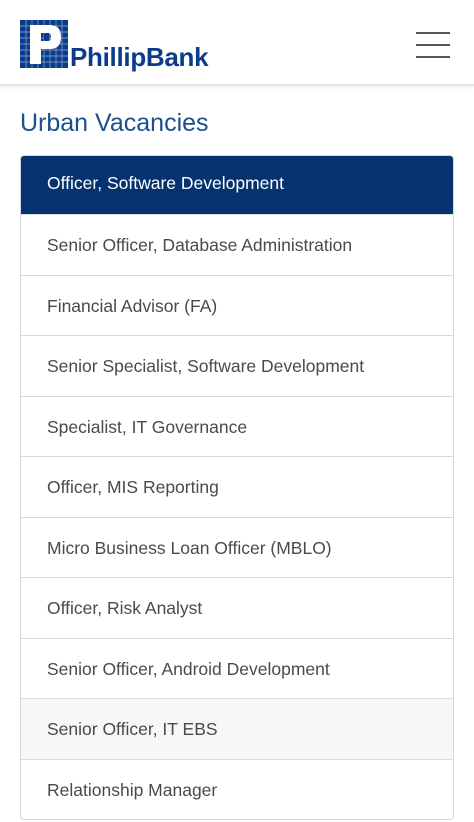 The height and width of the screenshot is (822, 474). Describe the element at coordinates (237, 244) in the screenshot. I see `vacancy-item-senior-officer-database-administration: Senior Officer, Database Administration` at that location.